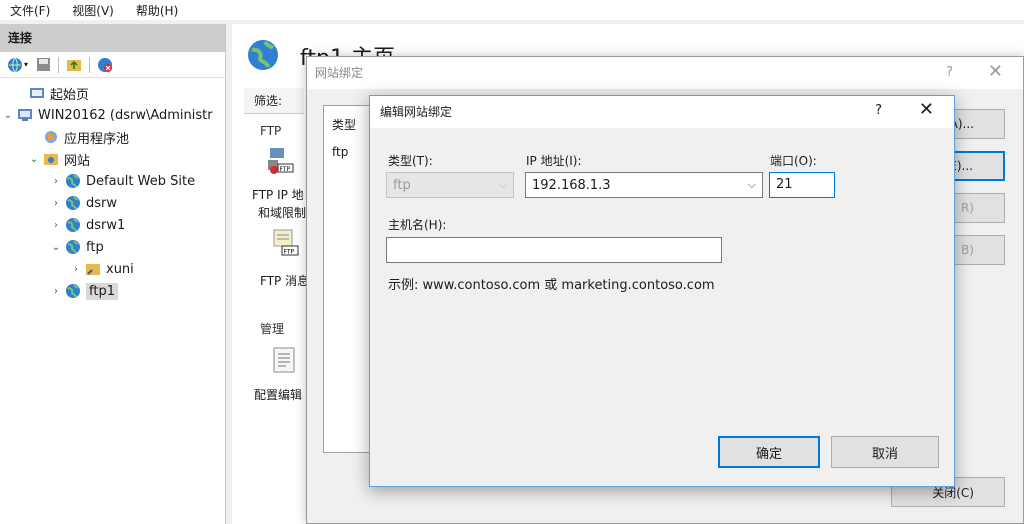 This screenshot has height=524, width=1024. Describe the element at coordinates (74, 65) in the screenshot. I see `up-folder-icon` at that location.